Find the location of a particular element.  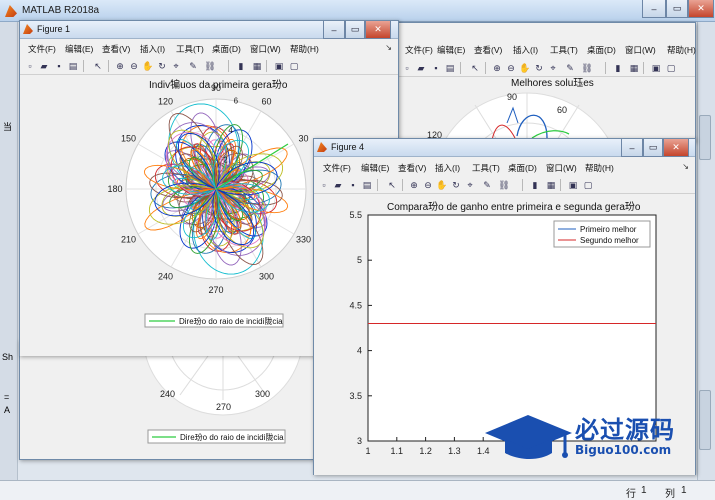

row-label: 行 is located at coordinates (631, 494).